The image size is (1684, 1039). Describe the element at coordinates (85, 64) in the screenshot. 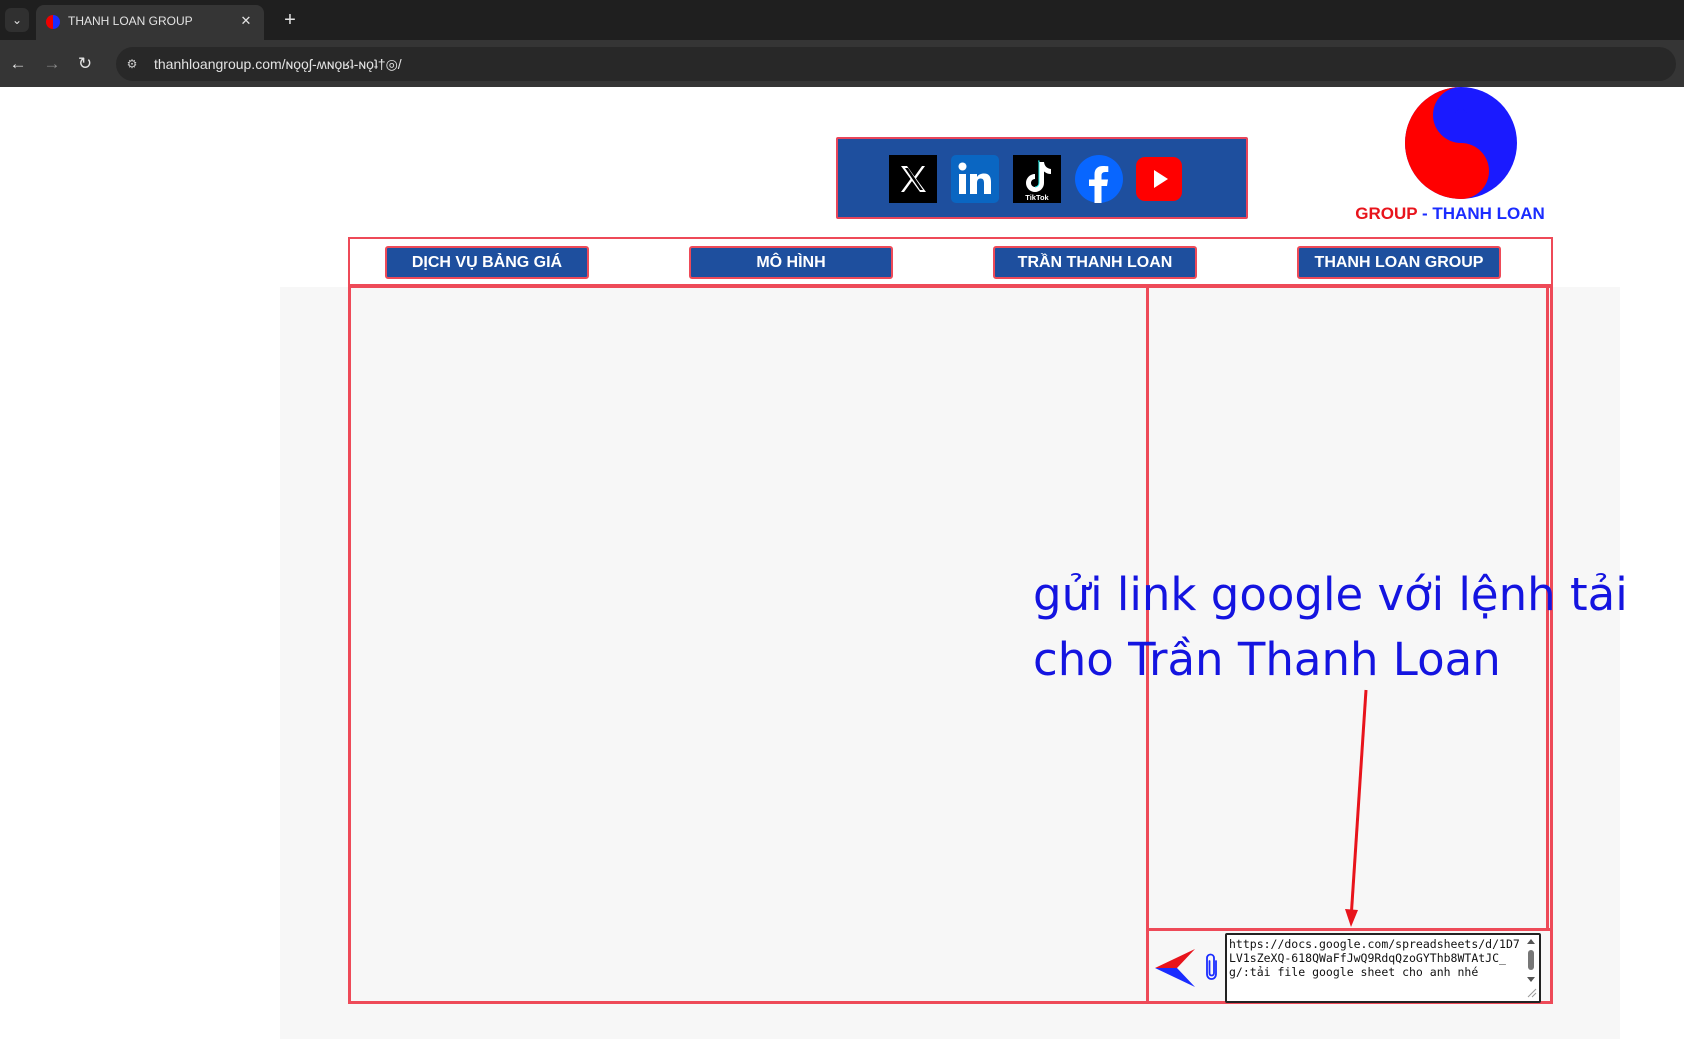

I see `reload-icon: ↻` at that location.